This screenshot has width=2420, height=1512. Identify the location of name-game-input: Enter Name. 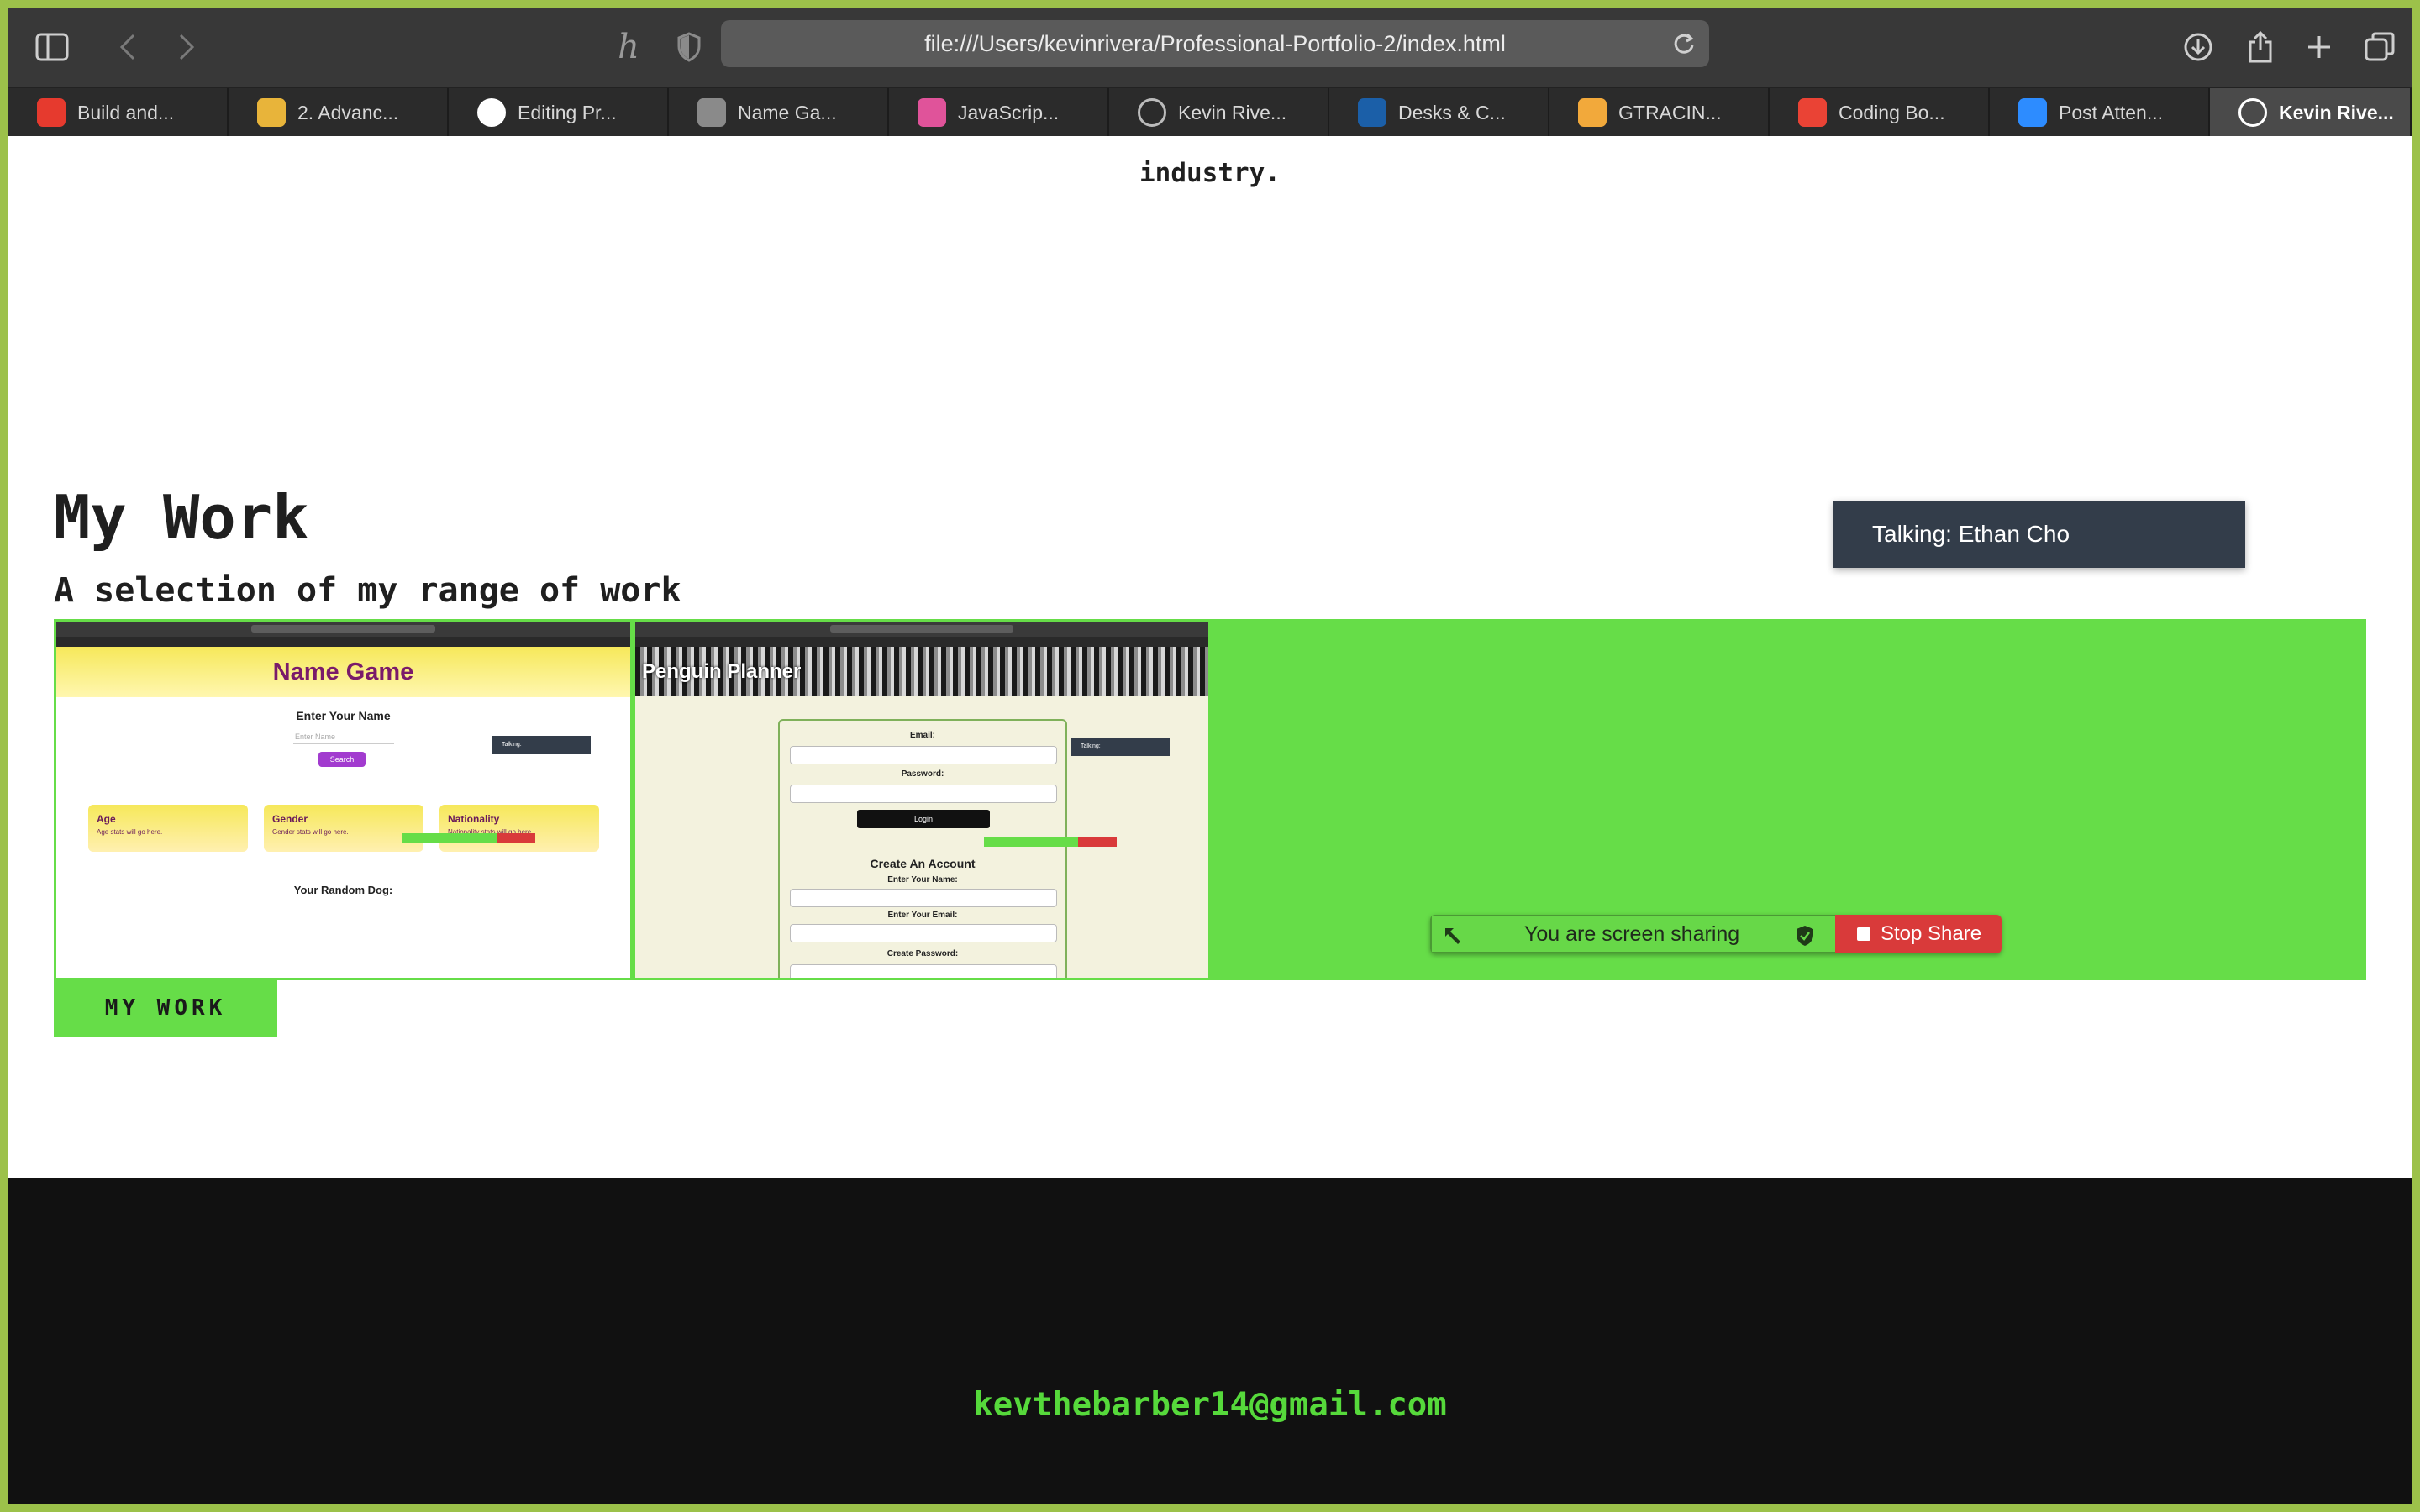
(344, 736).